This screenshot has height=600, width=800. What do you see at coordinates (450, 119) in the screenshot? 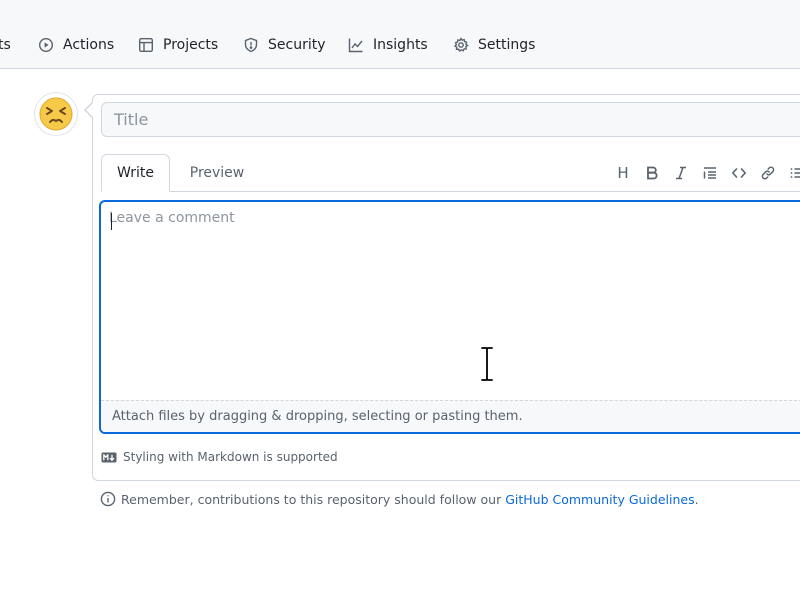
I see `title-input` at bounding box center [450, 119].